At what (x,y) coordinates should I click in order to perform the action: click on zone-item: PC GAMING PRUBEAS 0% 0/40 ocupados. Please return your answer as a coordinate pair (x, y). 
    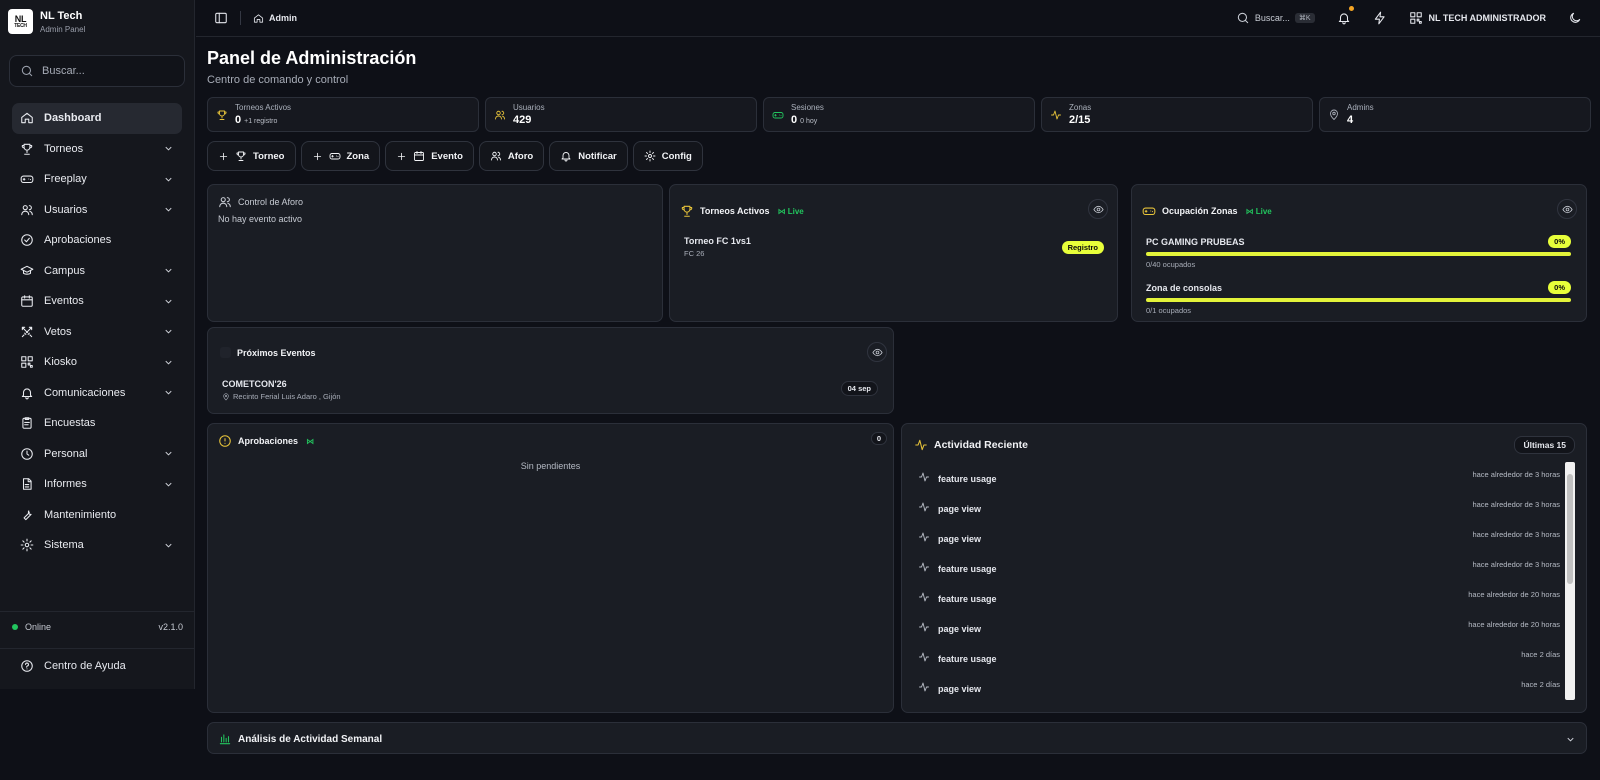
    Looking at the image, I should click on (1358, 252).